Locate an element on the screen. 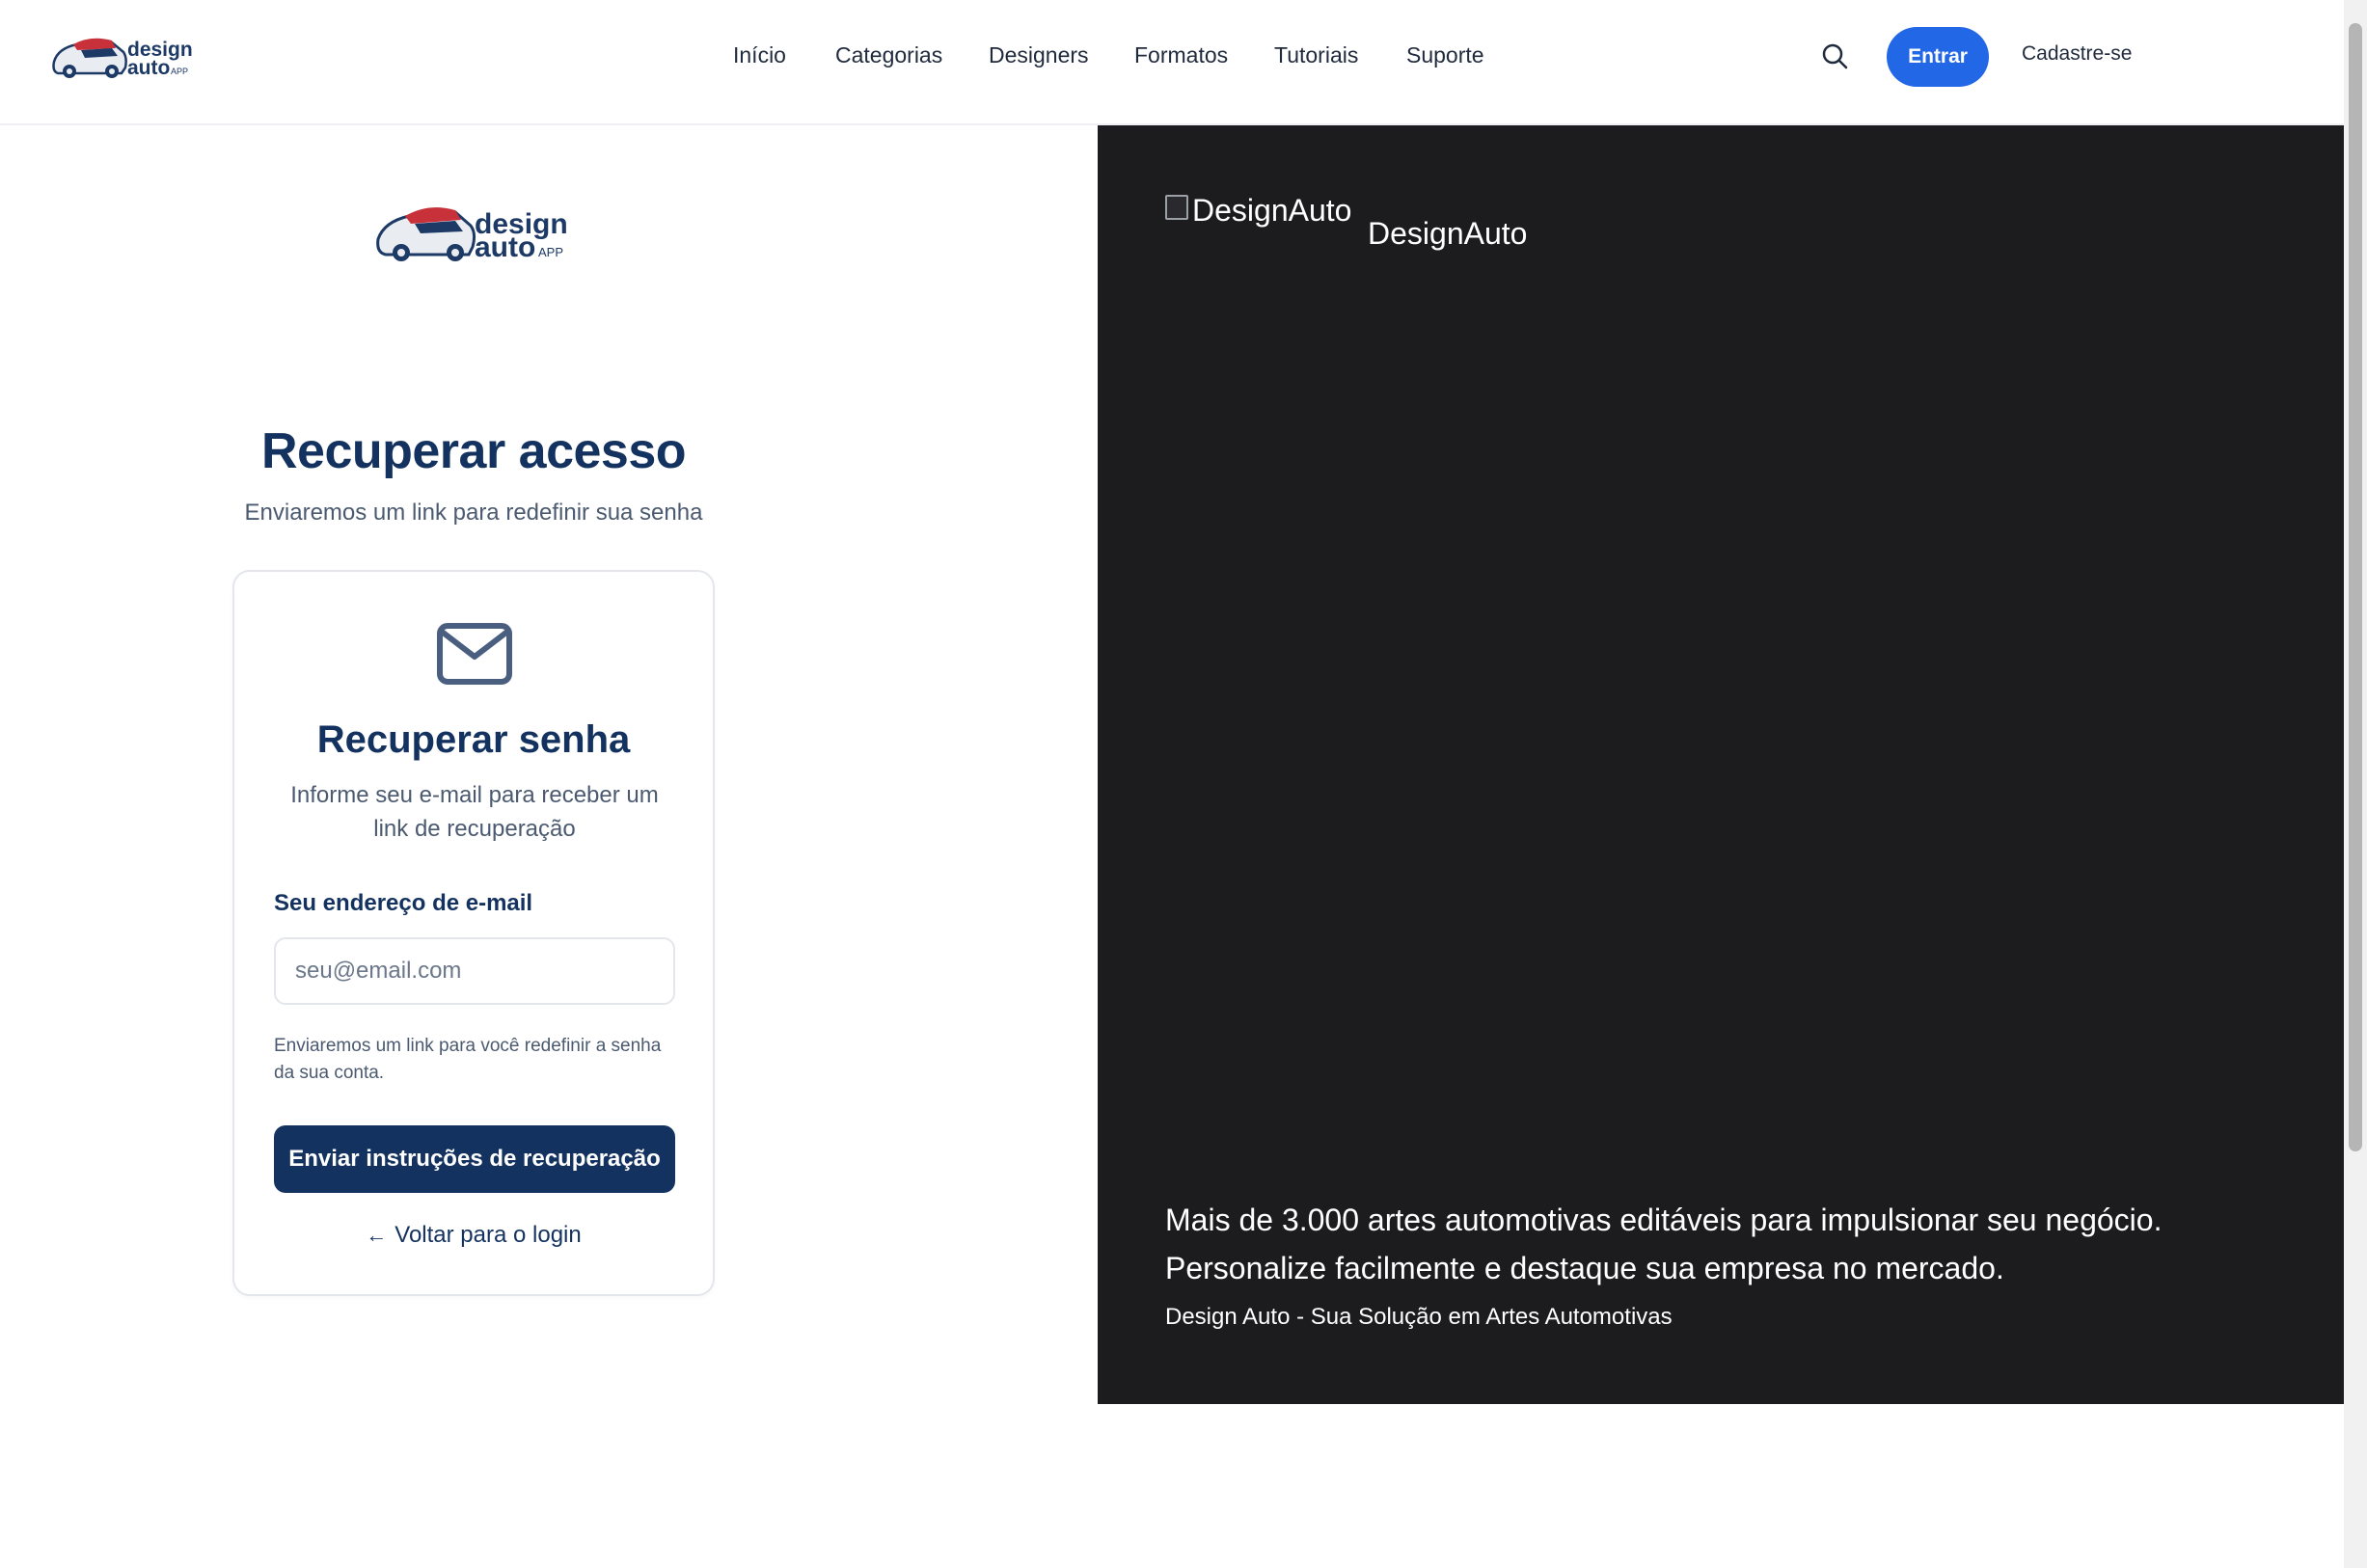 The width and height of the screenshot is (2367, 1568). page-title: Recuperar acesso is located at coordinates (474, 451).